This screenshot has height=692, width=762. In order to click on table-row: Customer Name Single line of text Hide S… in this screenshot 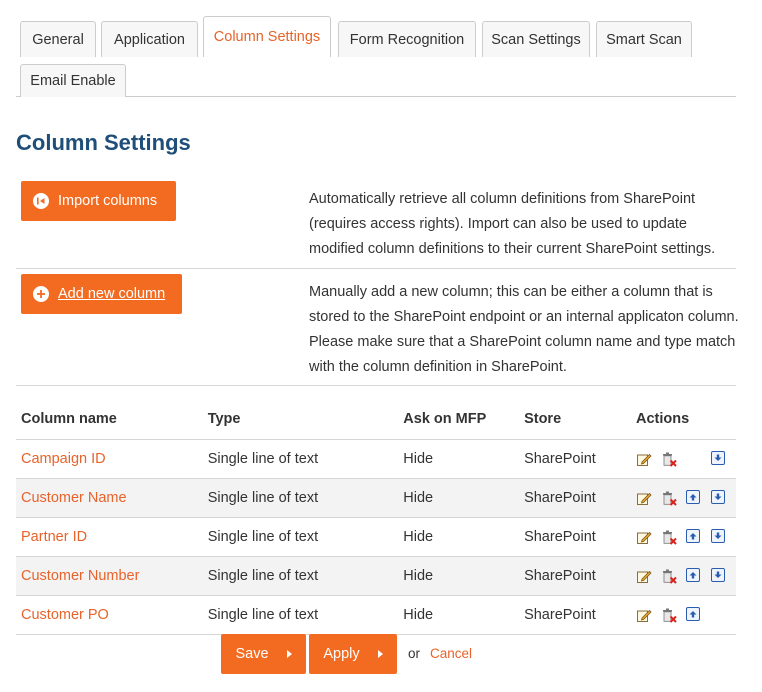, I will do `click(376, 498)`.